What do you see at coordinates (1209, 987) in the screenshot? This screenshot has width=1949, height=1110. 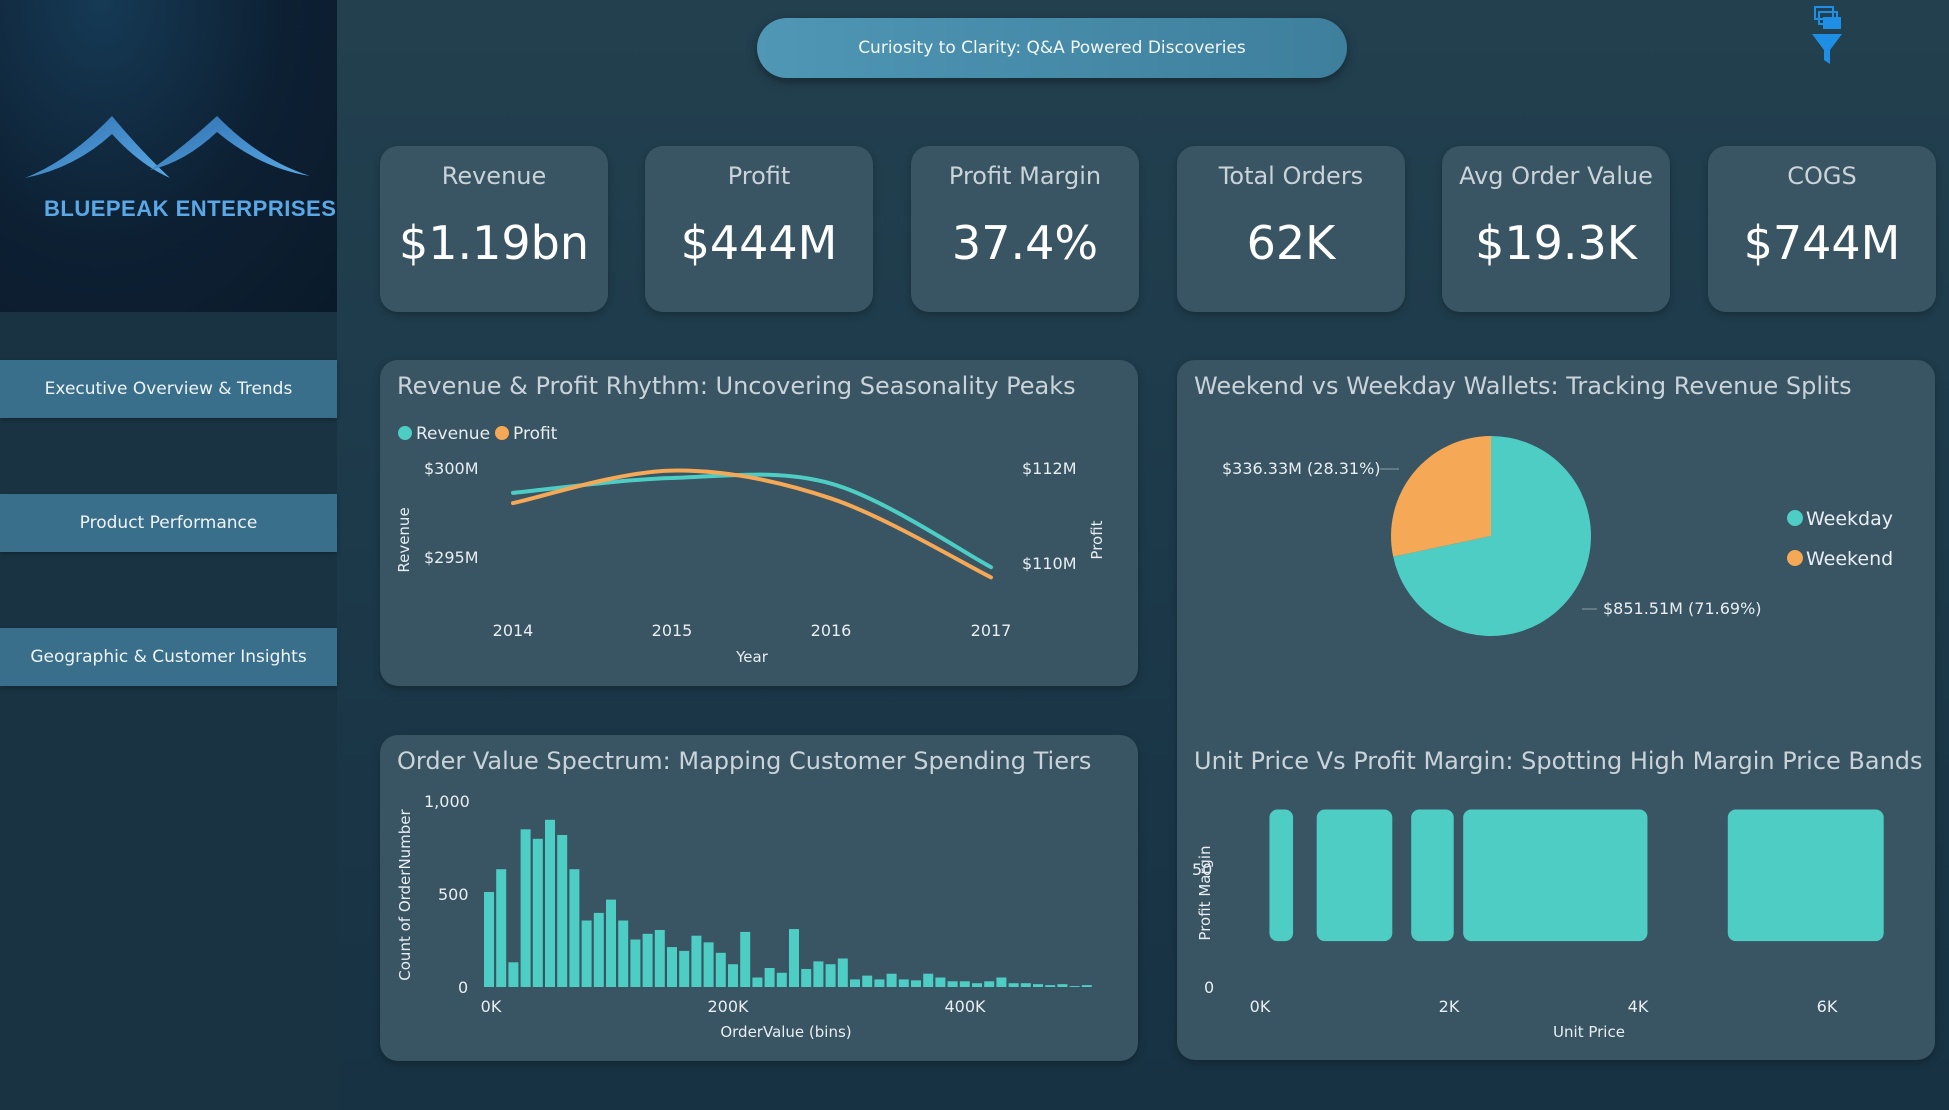 I see `y-tick: 0` at bounding box center [1209, 987].